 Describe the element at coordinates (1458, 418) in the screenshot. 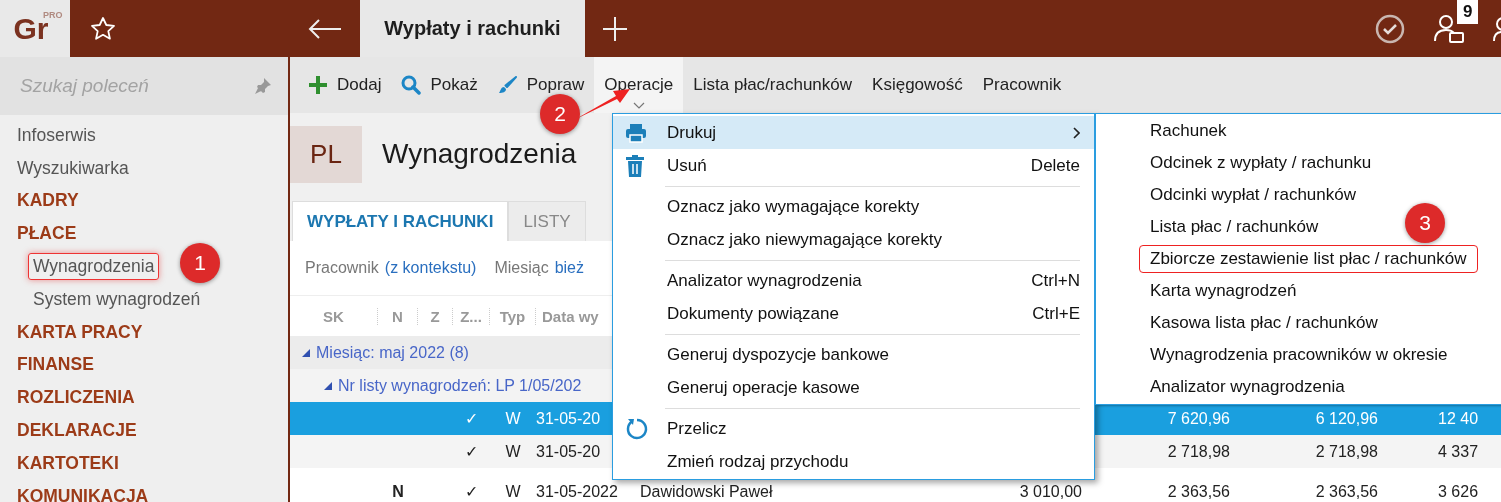

I see `table-cell-text: 12 40` at that location.